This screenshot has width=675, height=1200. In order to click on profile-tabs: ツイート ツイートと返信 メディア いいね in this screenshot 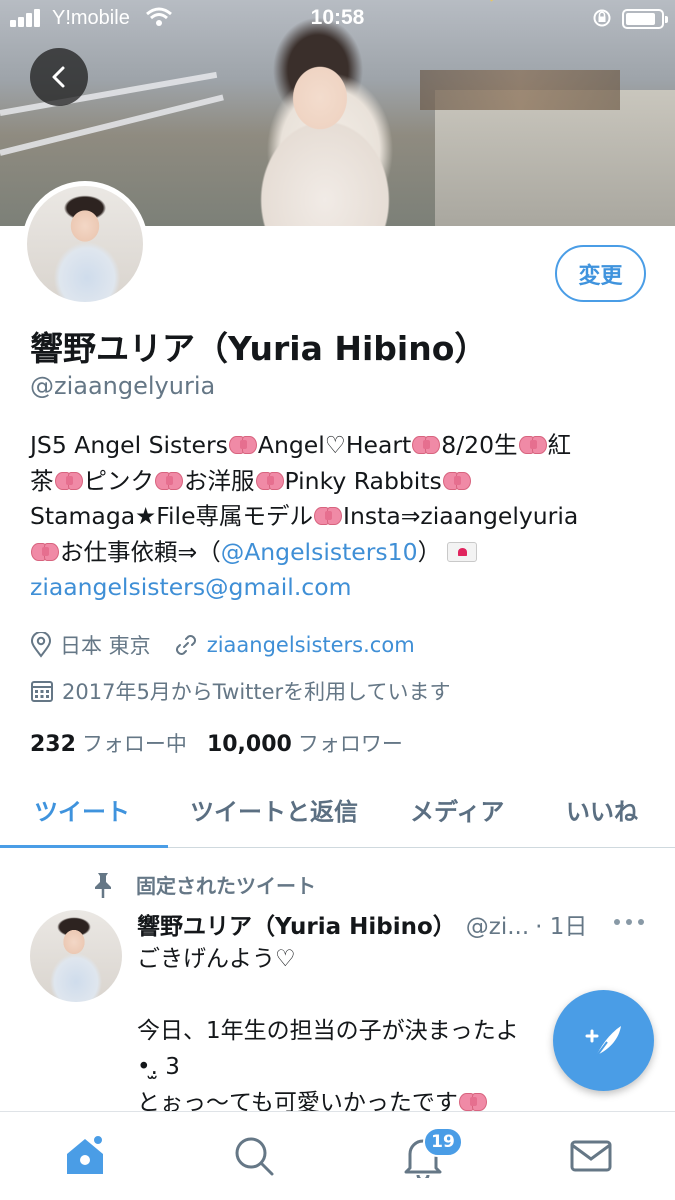, I will do `click(337, 813)`.